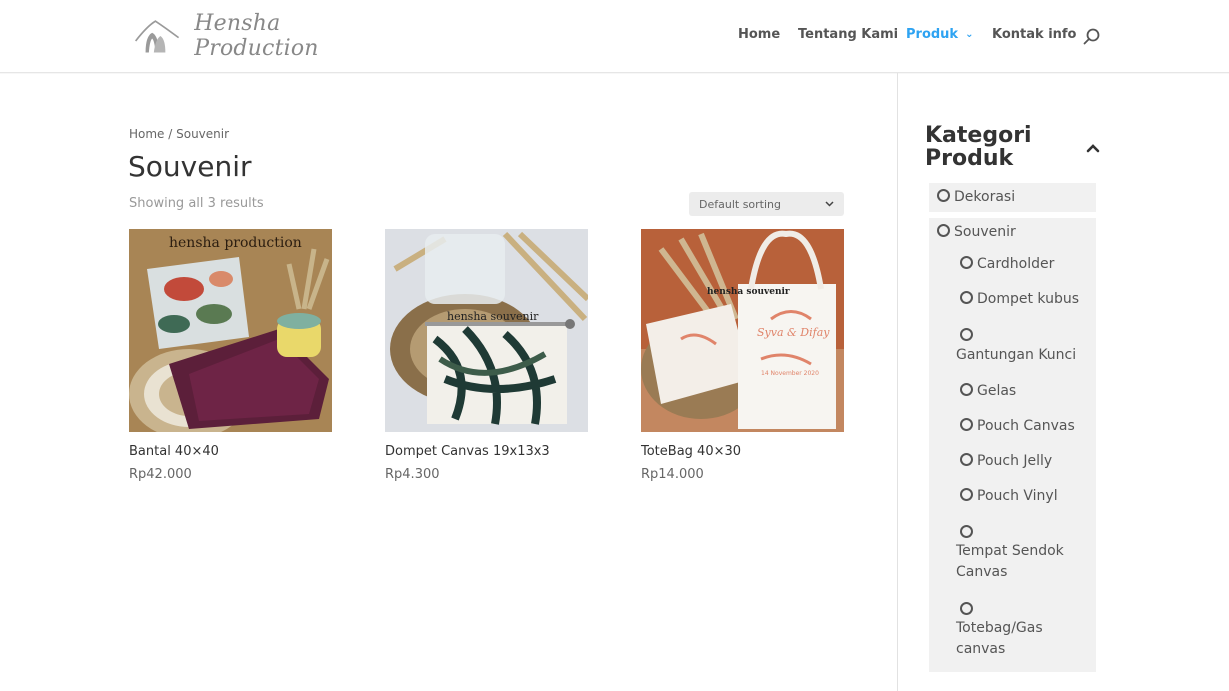 The width and height of the screenshot is (1229, 691). What do you see at coordinates (1016, 562) in the screenshot?
I see `subcategory-tempat-sendok-canvas: Tempat Sendok Canvas` at bounding box center [1016, 562].